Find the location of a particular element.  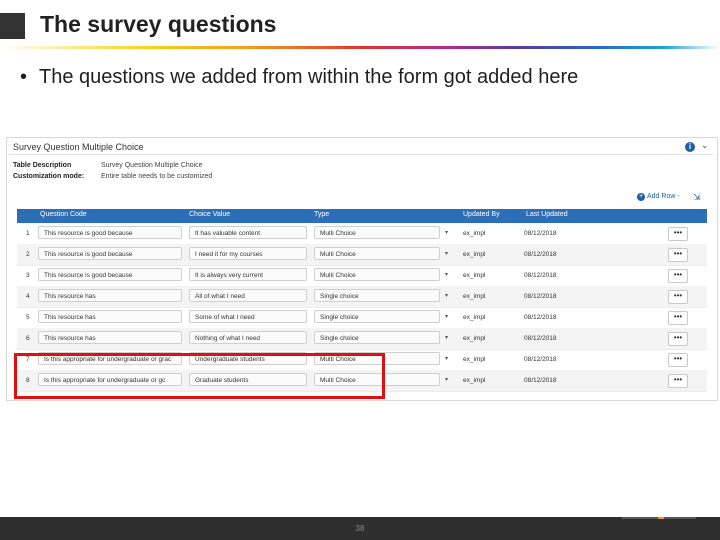

row-number: 5 is located at coordinates (28, 317).